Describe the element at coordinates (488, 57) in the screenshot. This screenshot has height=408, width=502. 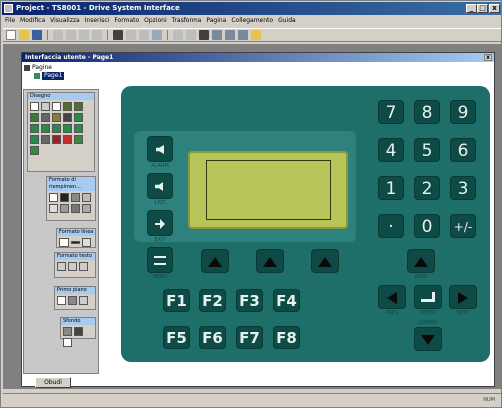
I see `document-close-button: x` at that location.